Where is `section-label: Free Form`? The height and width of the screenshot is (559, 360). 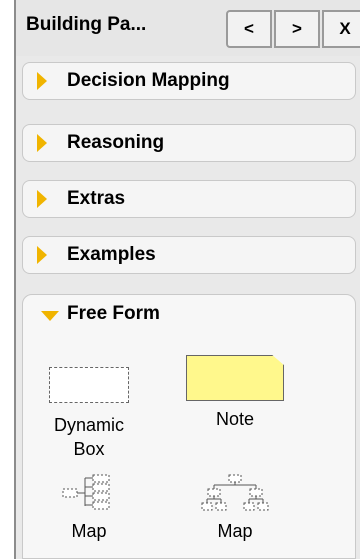 section-label: Free Form is located at coordinates (113, 314).